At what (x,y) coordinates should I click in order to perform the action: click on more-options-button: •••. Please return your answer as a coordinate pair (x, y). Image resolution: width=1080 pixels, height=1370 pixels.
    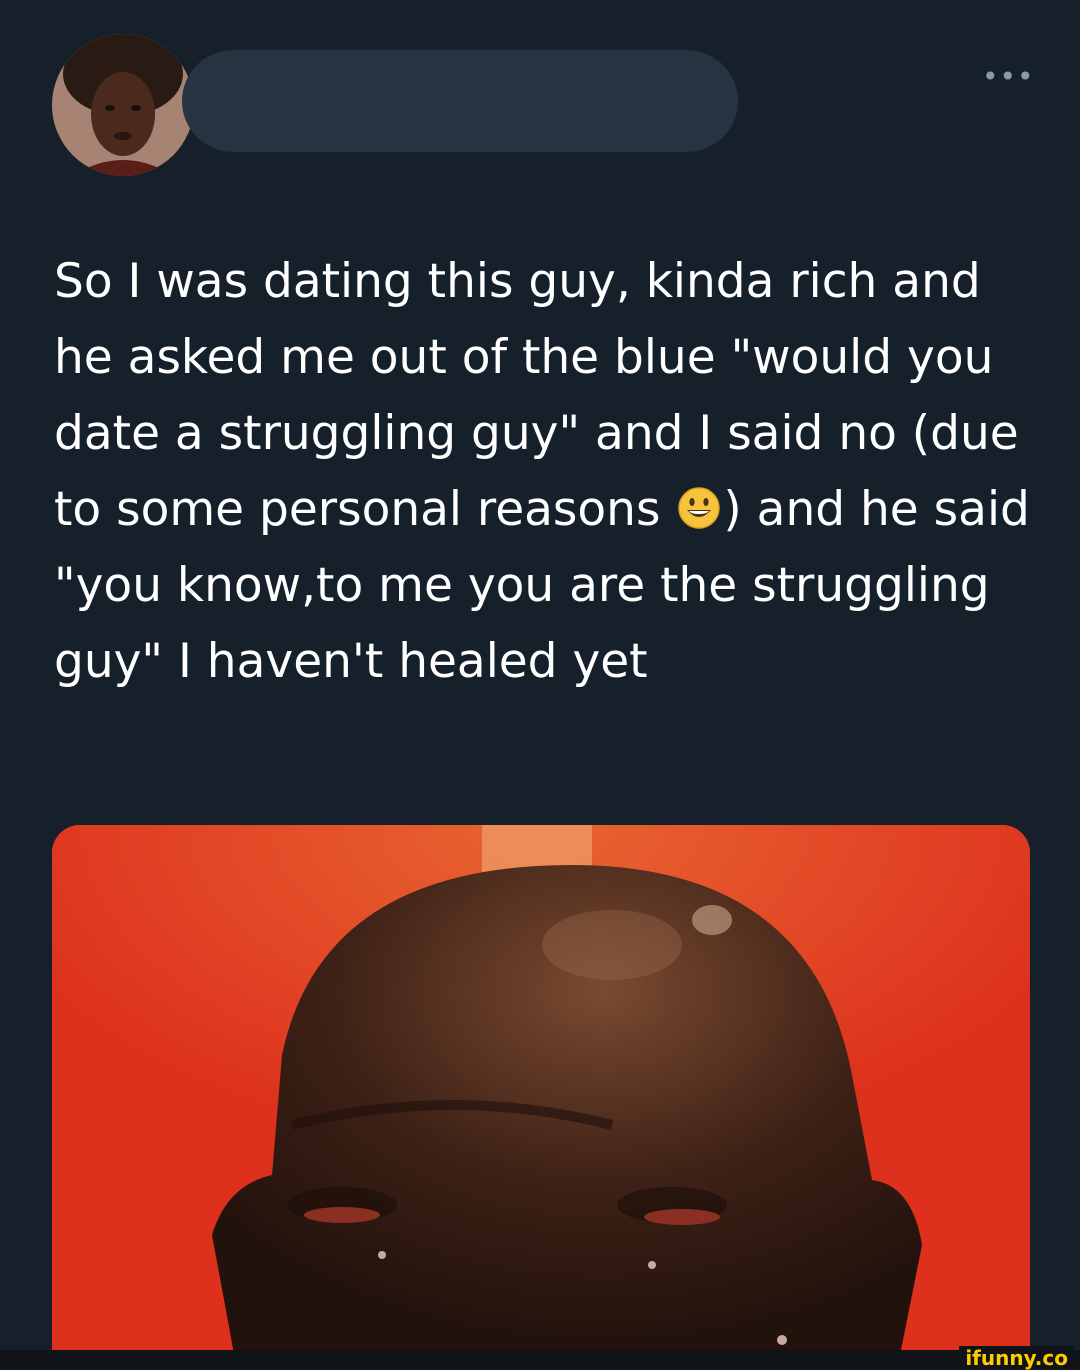
    Looking at the image, I should click on (1008, 77).